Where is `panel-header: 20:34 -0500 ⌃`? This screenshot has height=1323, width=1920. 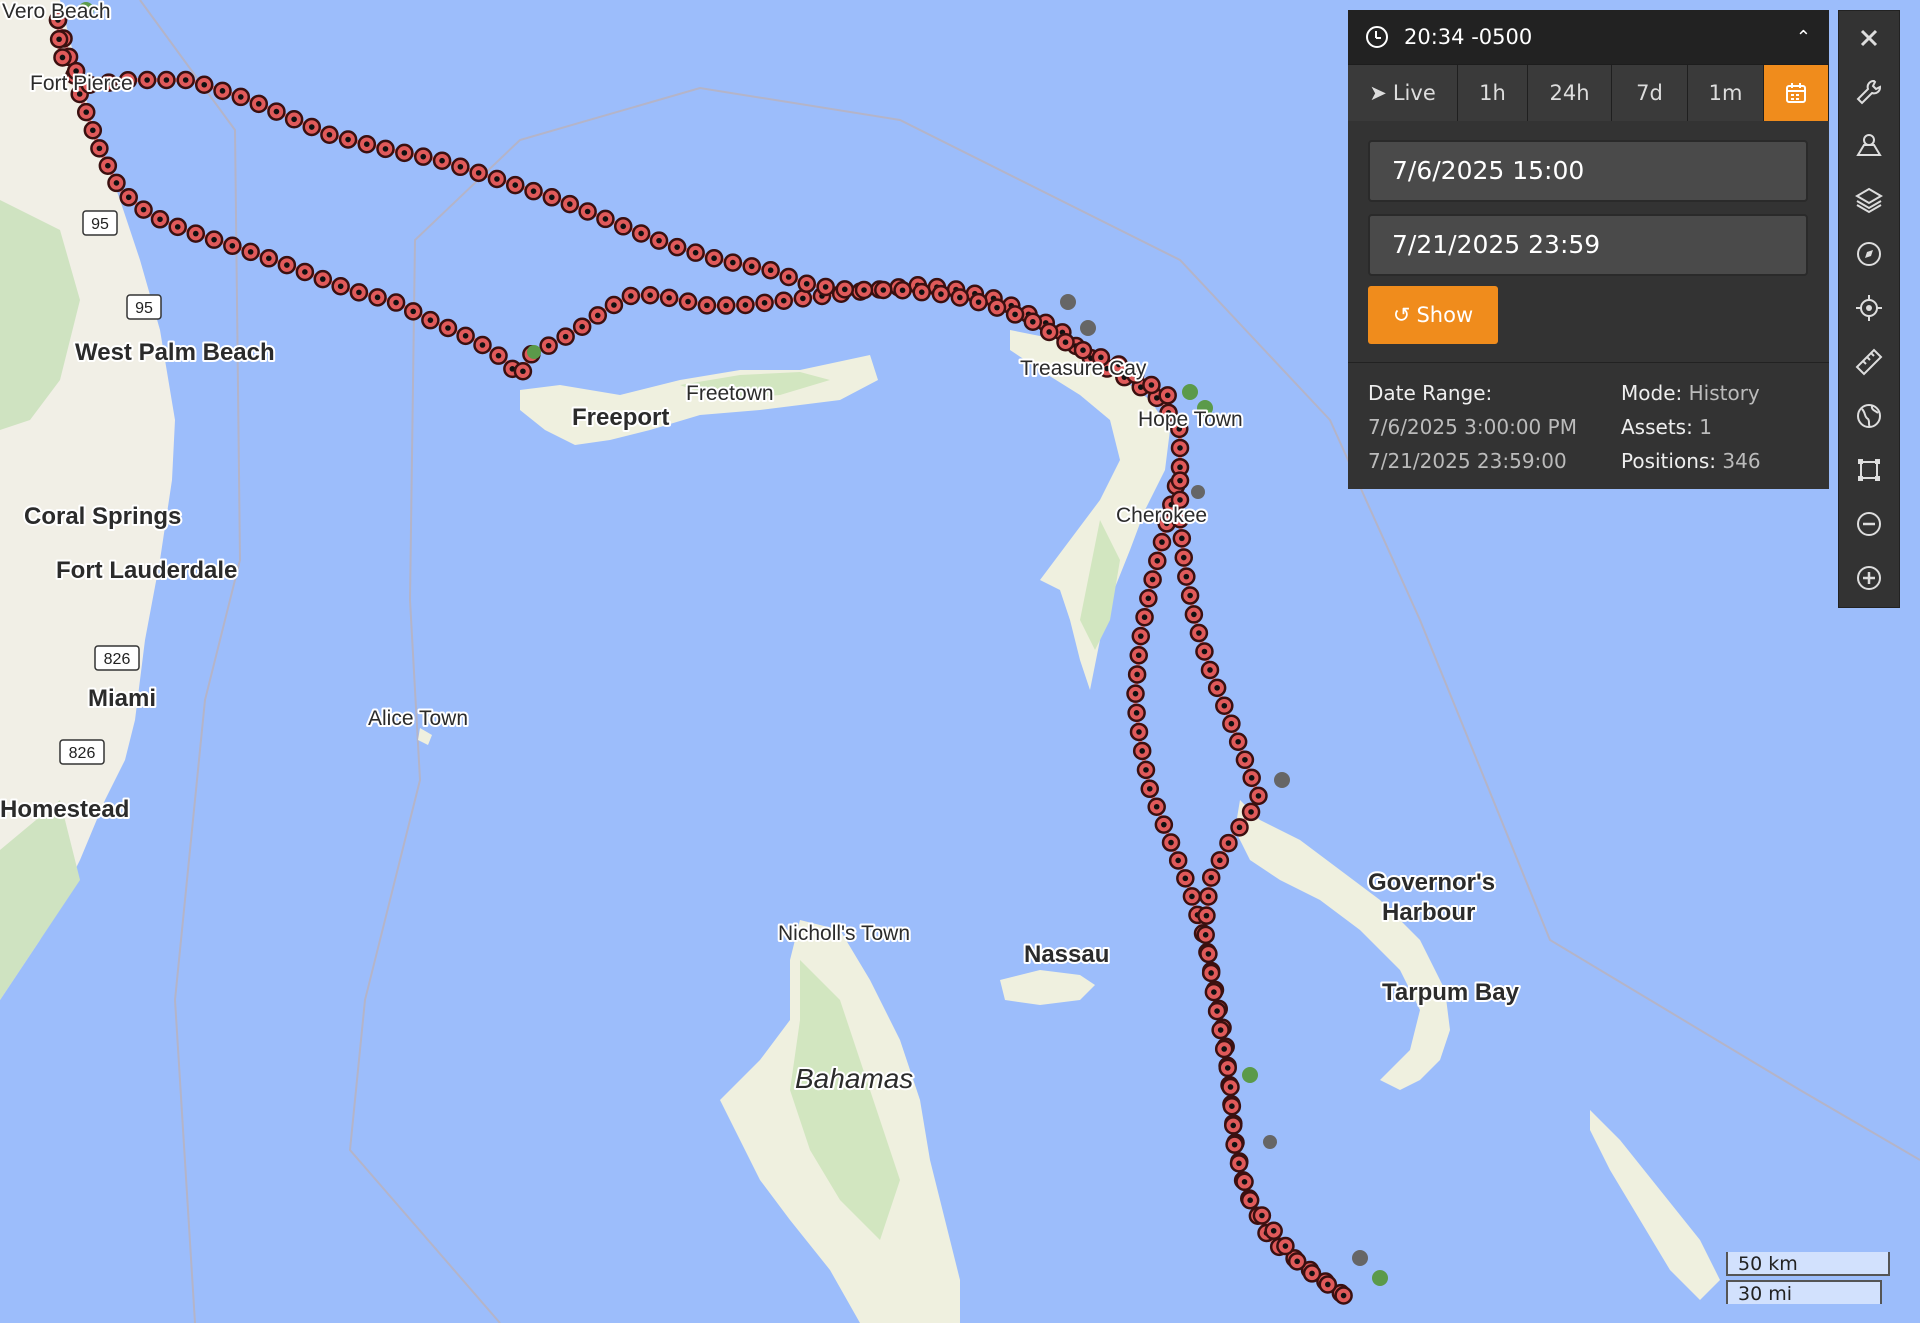 panel-header: 20:34 -0500 ⌃ is located at coordinates (1588, 37).